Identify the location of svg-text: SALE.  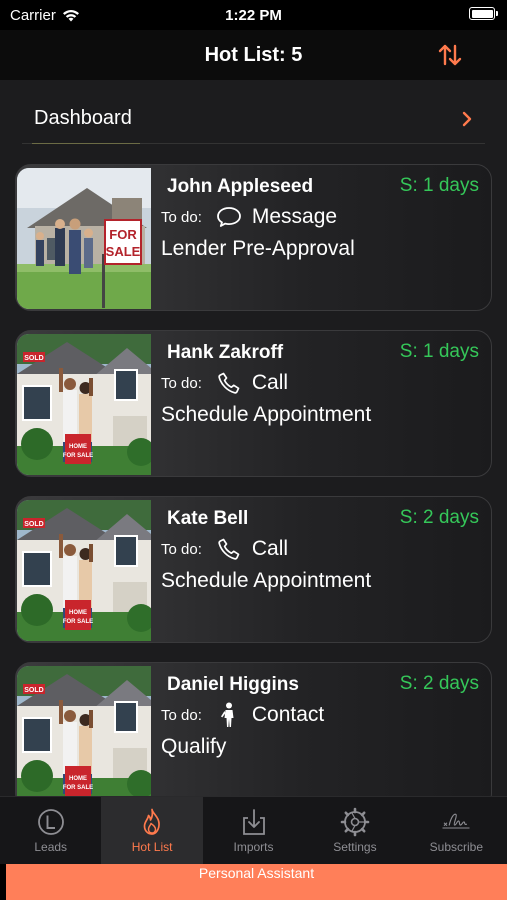
(123, 251).